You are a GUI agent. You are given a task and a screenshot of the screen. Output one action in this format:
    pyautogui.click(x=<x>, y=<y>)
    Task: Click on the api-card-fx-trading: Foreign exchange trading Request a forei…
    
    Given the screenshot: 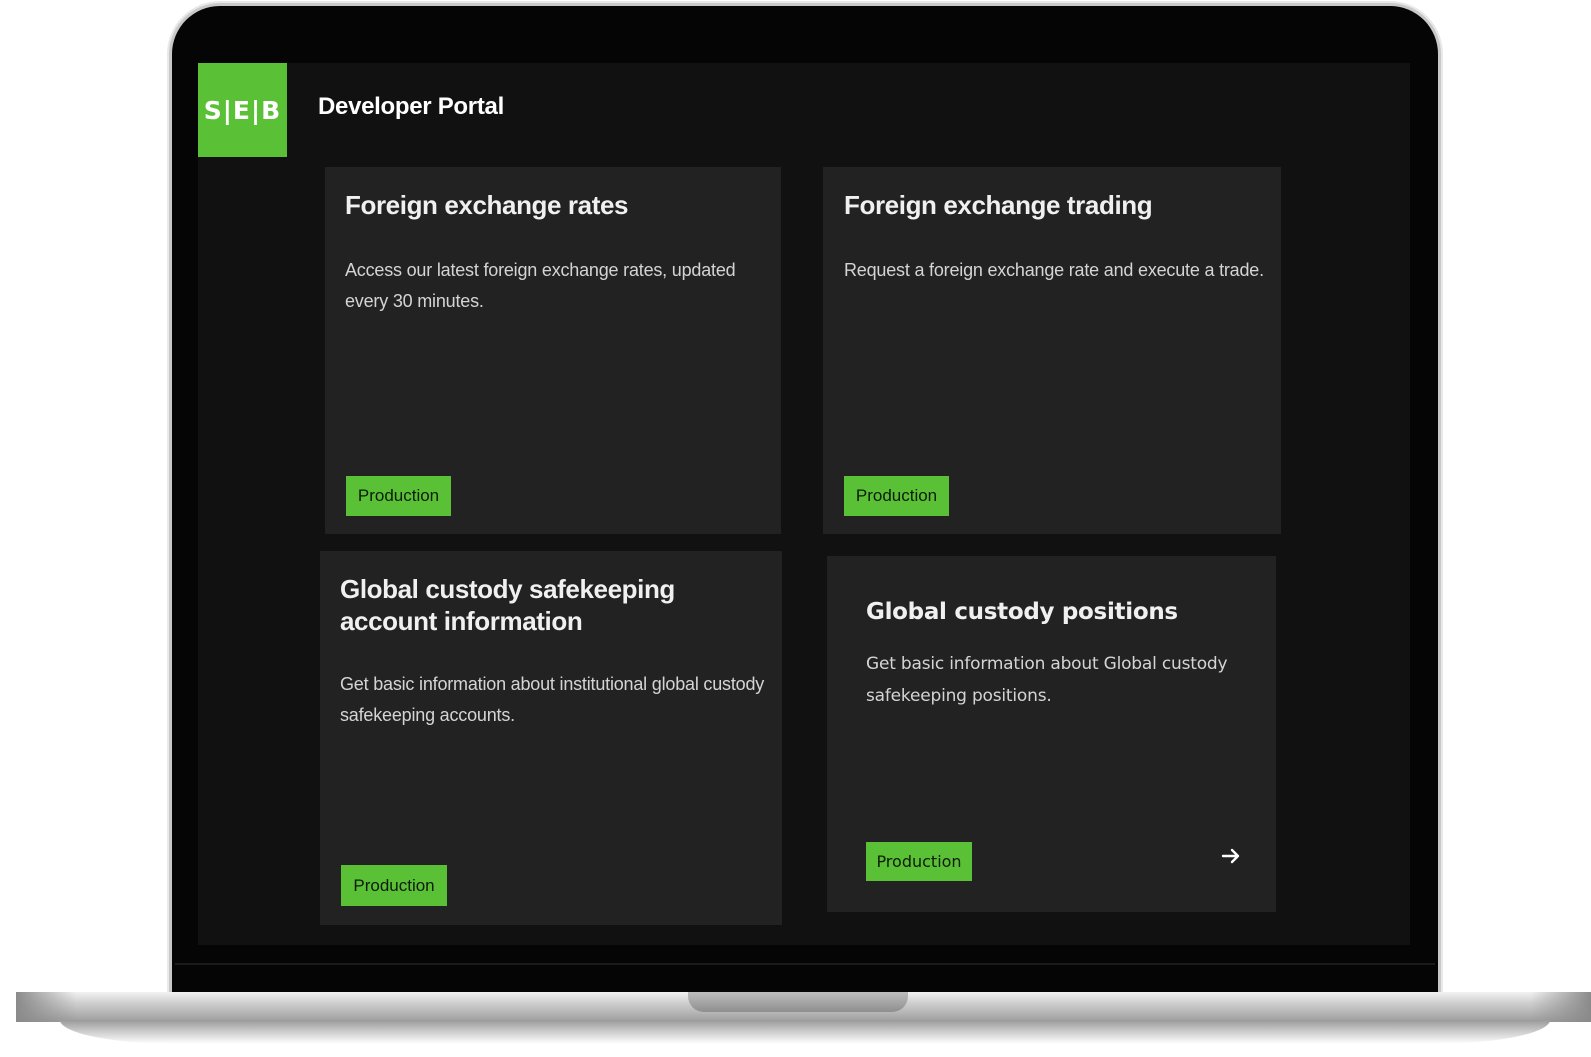 What is the action you would take?
    pyautogui.click(x=1052, y=350)
    